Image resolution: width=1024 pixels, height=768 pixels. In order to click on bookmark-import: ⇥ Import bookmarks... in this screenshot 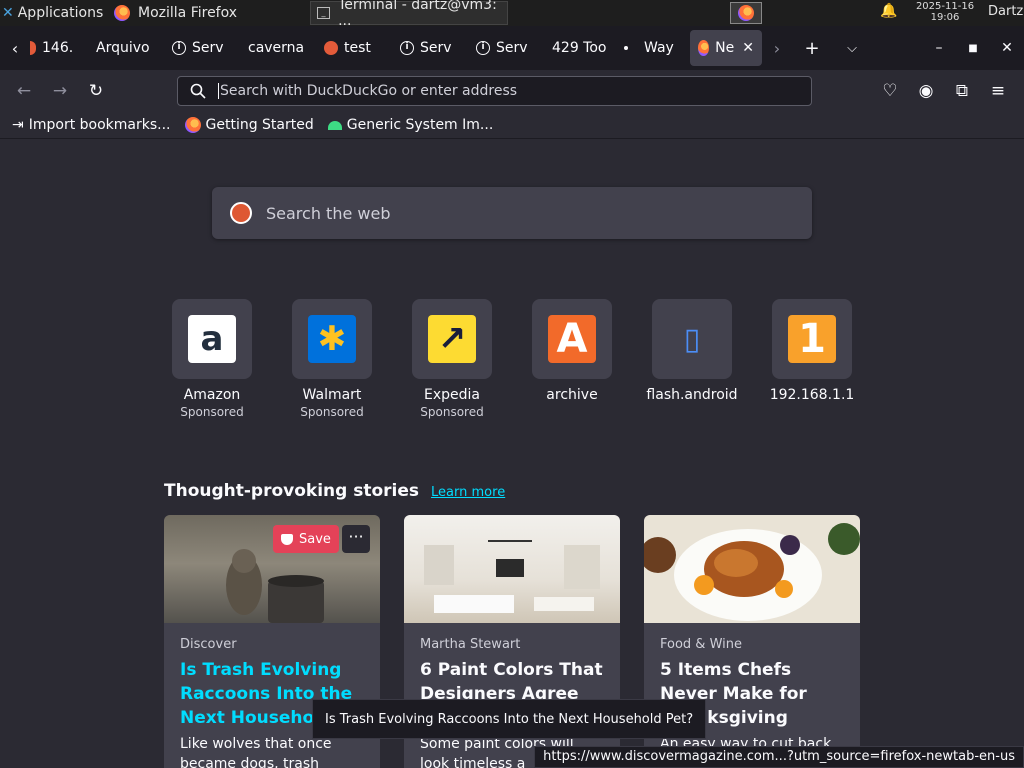, I will do `click(91, 125)`.